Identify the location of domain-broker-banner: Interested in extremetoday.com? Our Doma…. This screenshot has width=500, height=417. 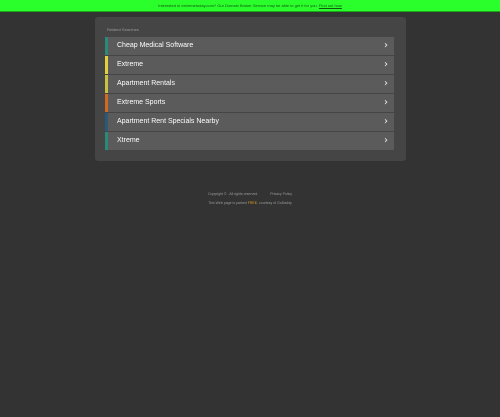
(250, 6).